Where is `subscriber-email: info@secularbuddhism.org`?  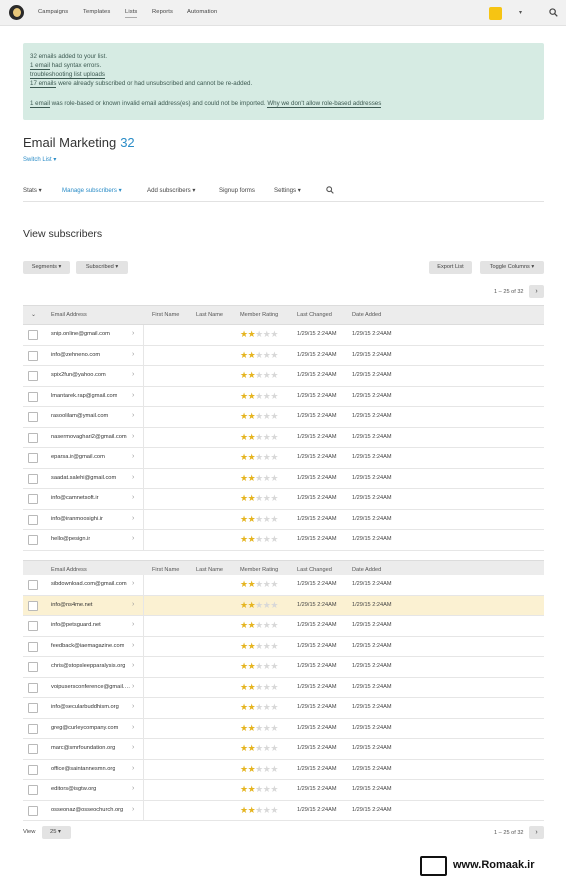 subscriber-email: info@secularbuddhism.org is located at coordinates (85, 707).